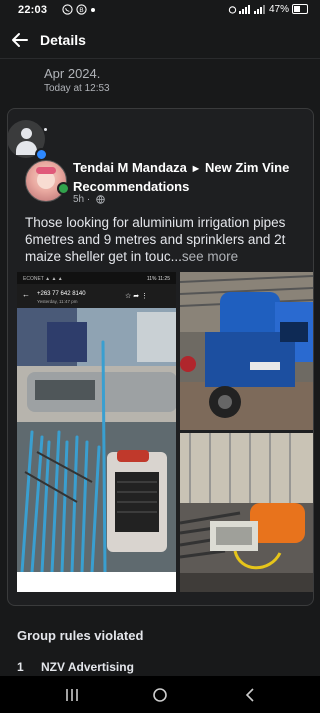  Describe the element at coordinates (80, 635) in the screenshot. I see `rules-title: Group rules violated` at that location.